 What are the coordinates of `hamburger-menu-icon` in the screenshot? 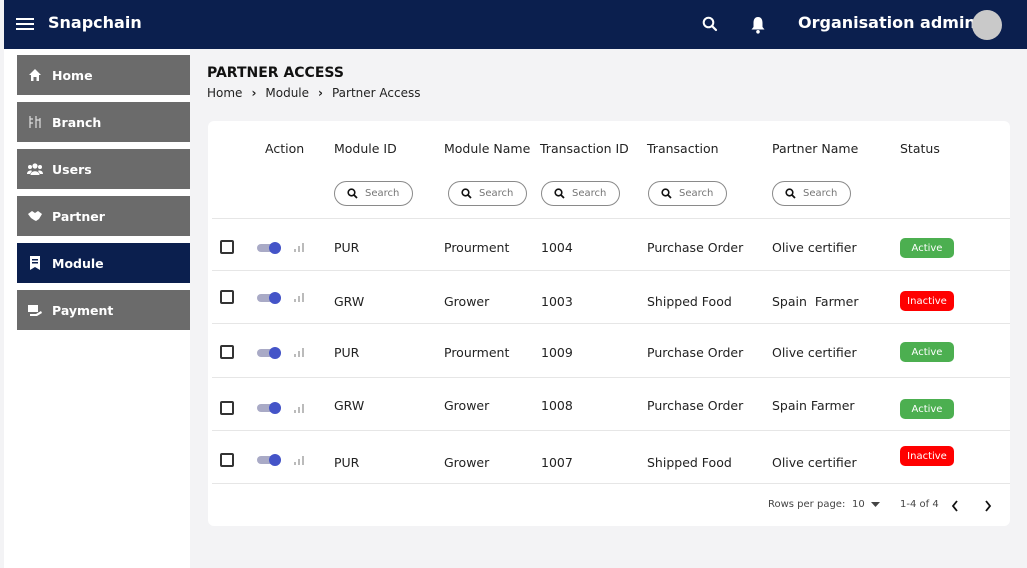 It's located at (25, 25).